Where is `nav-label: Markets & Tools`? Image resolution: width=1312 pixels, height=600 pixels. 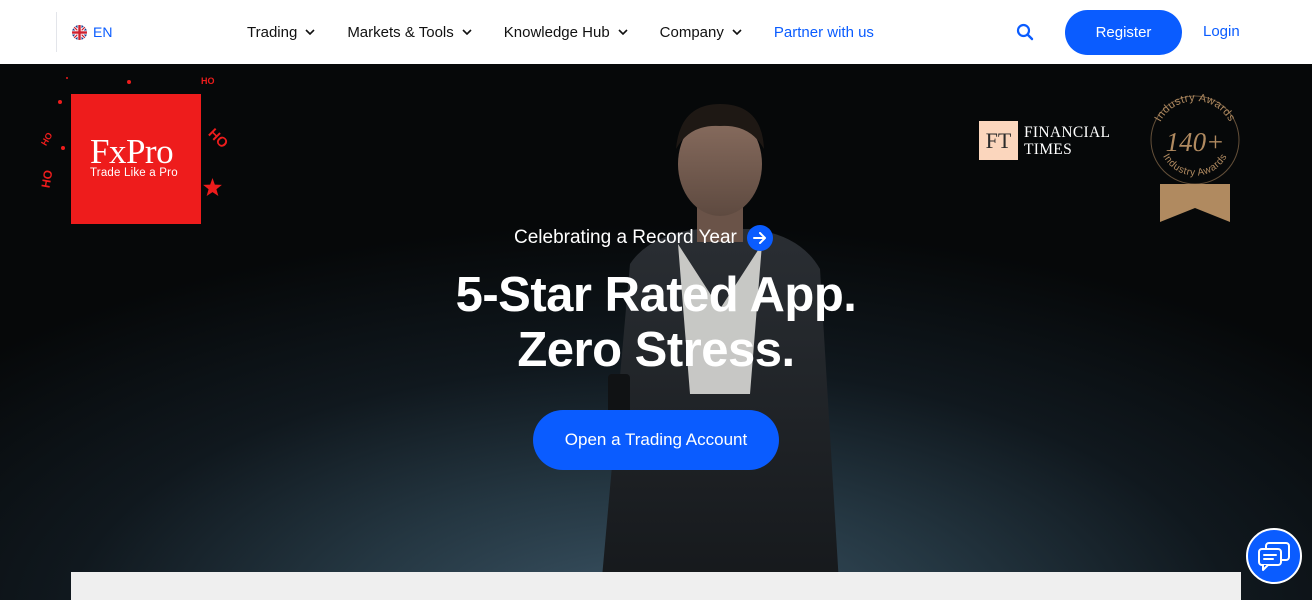 nav-label: Markets & Tools is located at coordinates (400, 32).